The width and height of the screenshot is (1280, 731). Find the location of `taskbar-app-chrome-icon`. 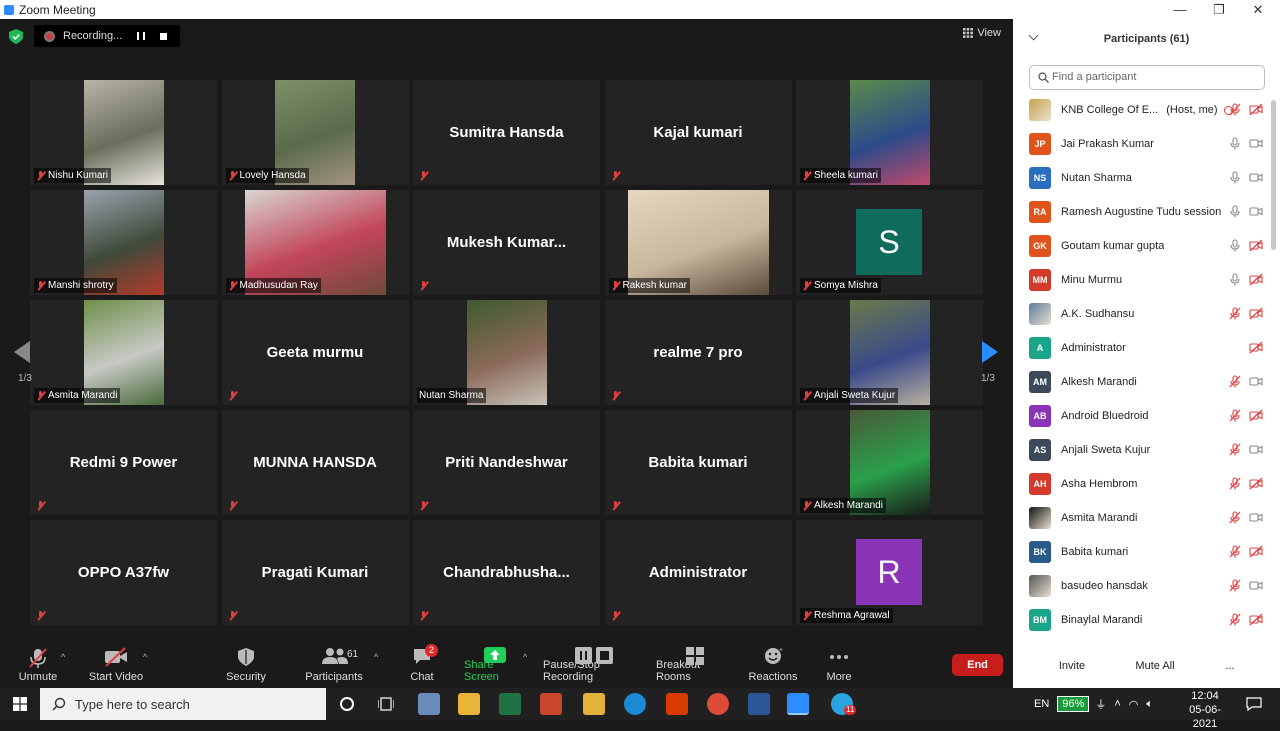

taskbar-app-chrome-icon is located at coordinates (718, 704).